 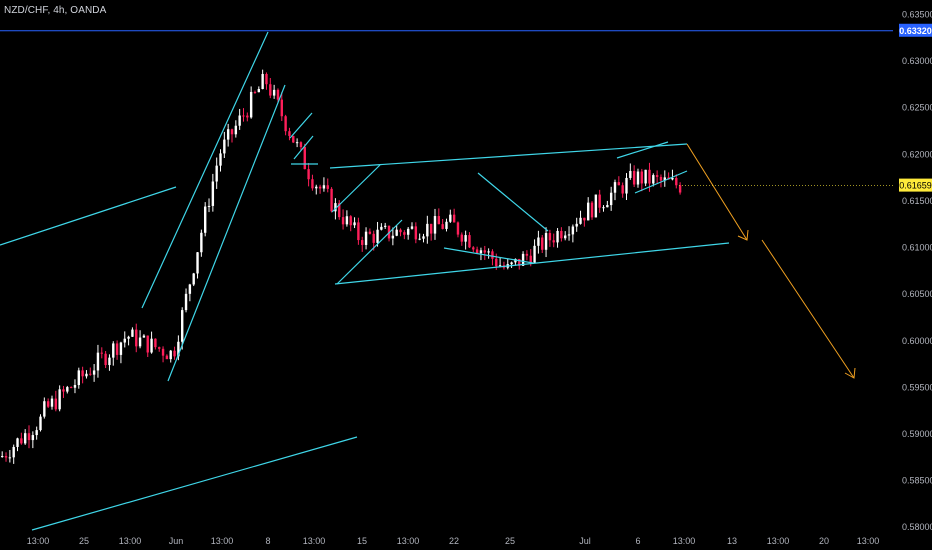 I want to click on price-tick-label: 0.63500, so click(x=917, y=14).